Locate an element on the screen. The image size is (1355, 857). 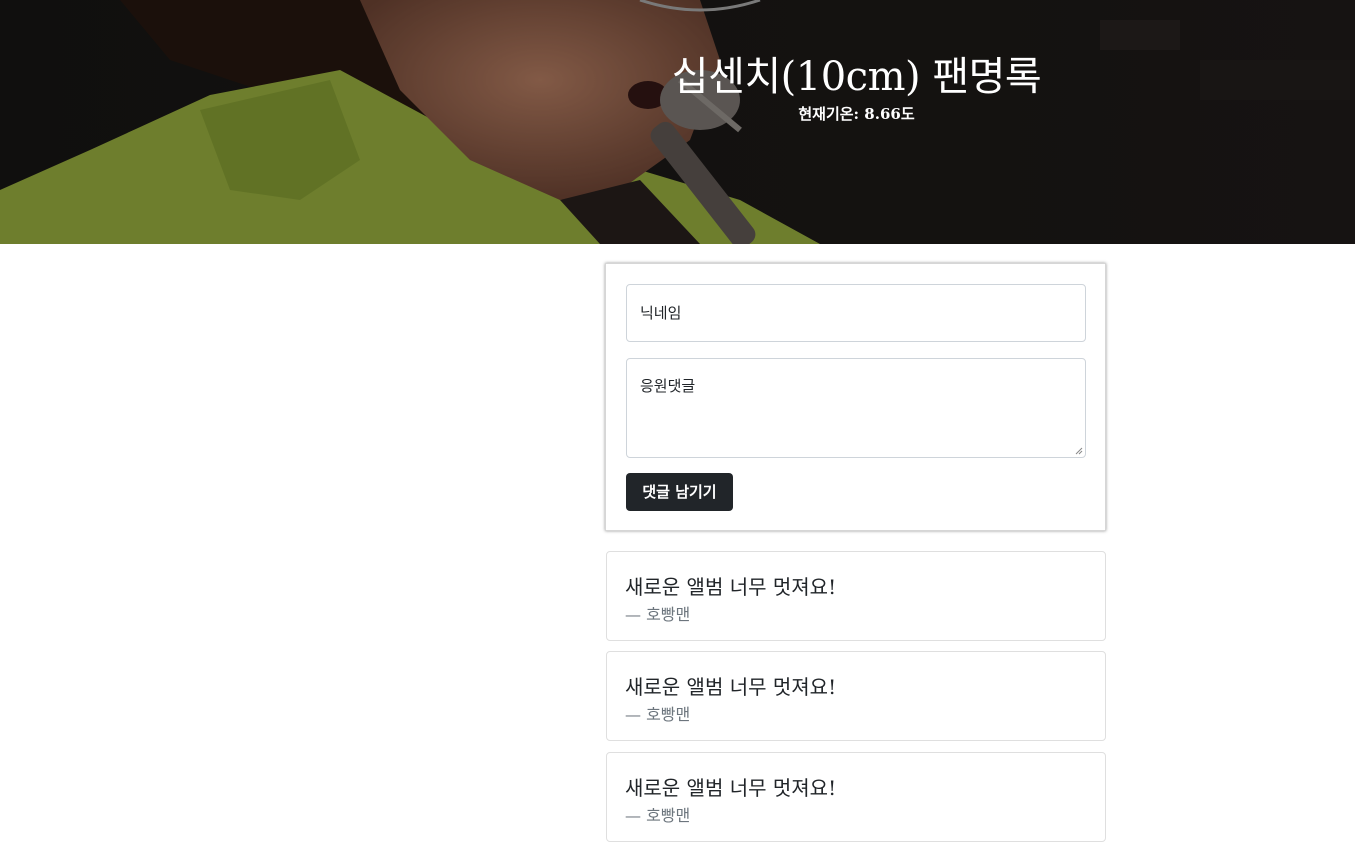
submit-comment-button: 댓글 남기기 is located at coordinates (679, 492).